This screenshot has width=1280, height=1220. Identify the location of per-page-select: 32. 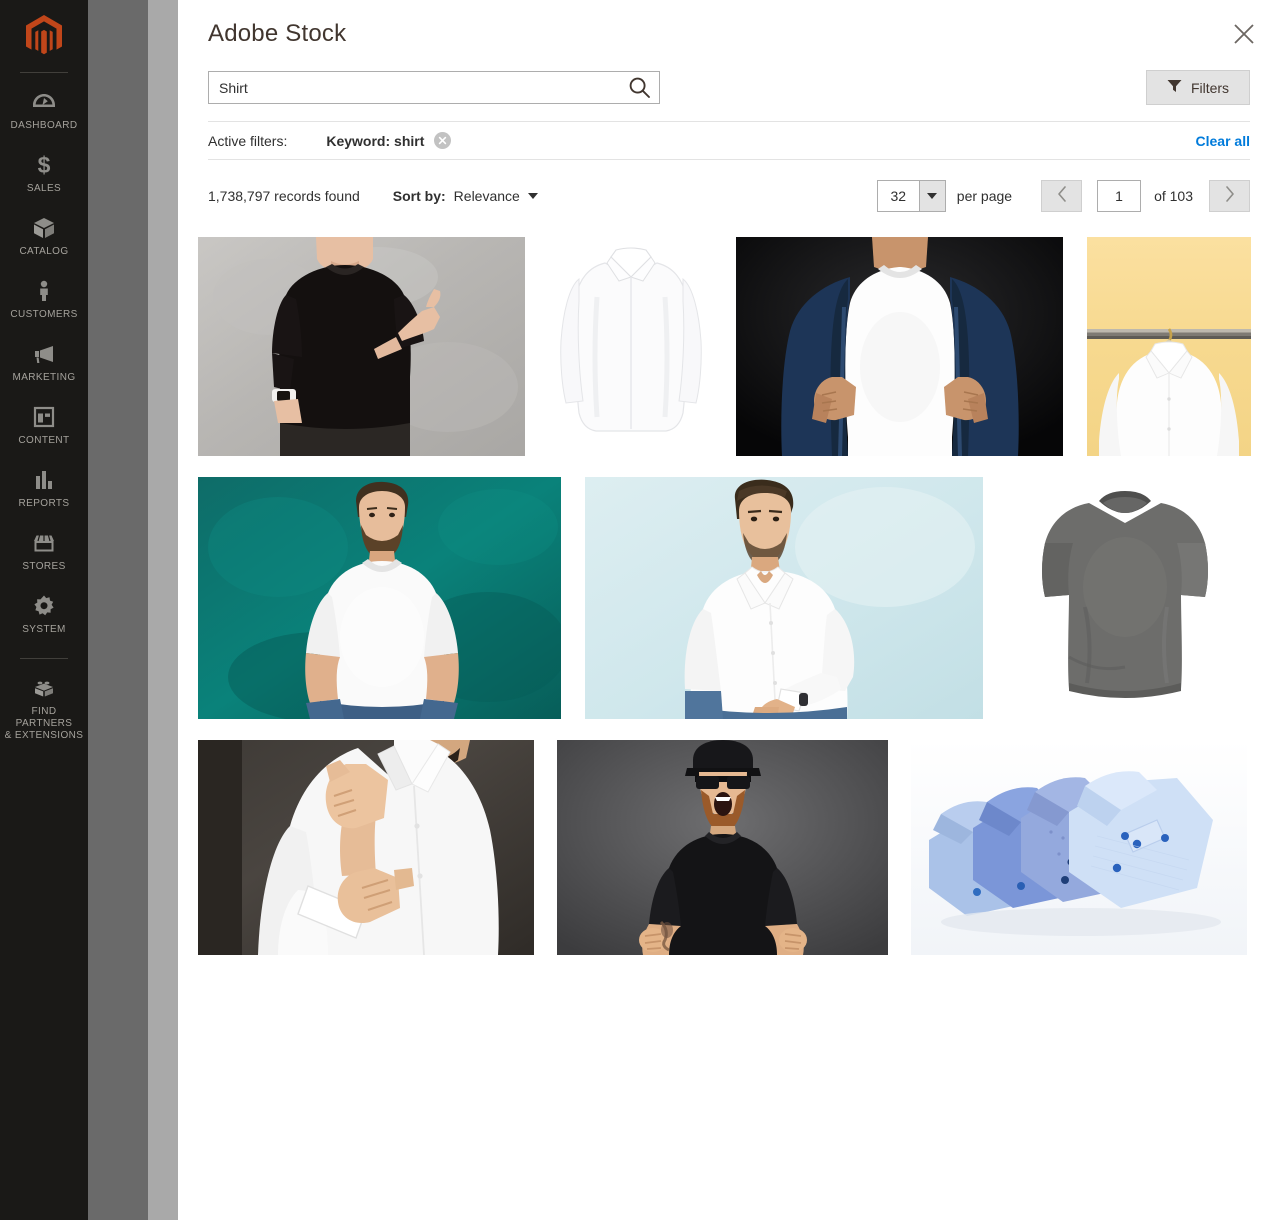
(911, 196).